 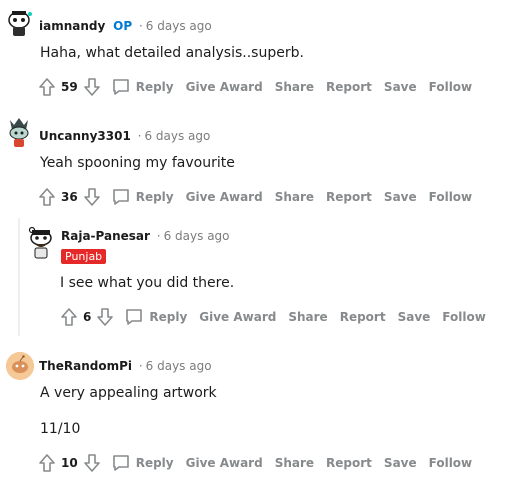 I want to click on comment-text: A very appealing artwork, so click(x=128, y=393).